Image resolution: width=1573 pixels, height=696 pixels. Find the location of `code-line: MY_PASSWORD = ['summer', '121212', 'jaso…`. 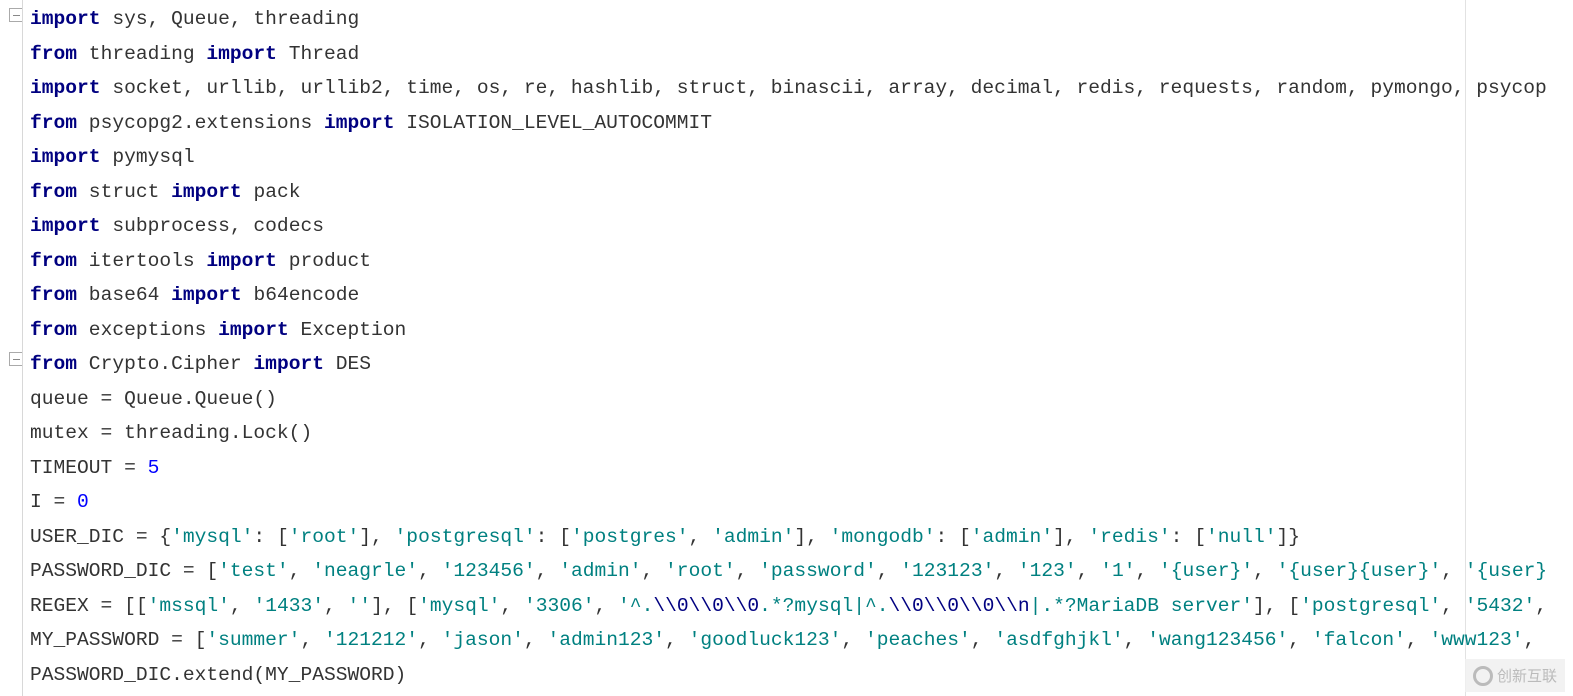

code-line: MY_PASSWORD = ['summer', '121212', 'jaso… is located at coordinates (788, 640).